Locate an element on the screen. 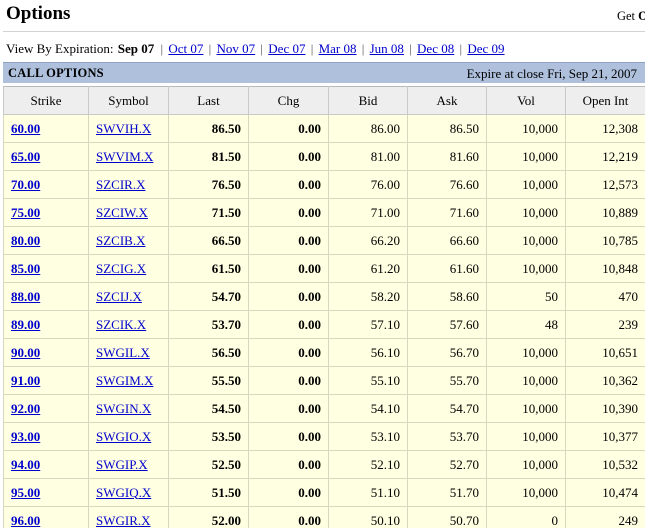 This screenshot has width=645, height=528. cell-strike: 80.00 is located at coordinates (46, 240).